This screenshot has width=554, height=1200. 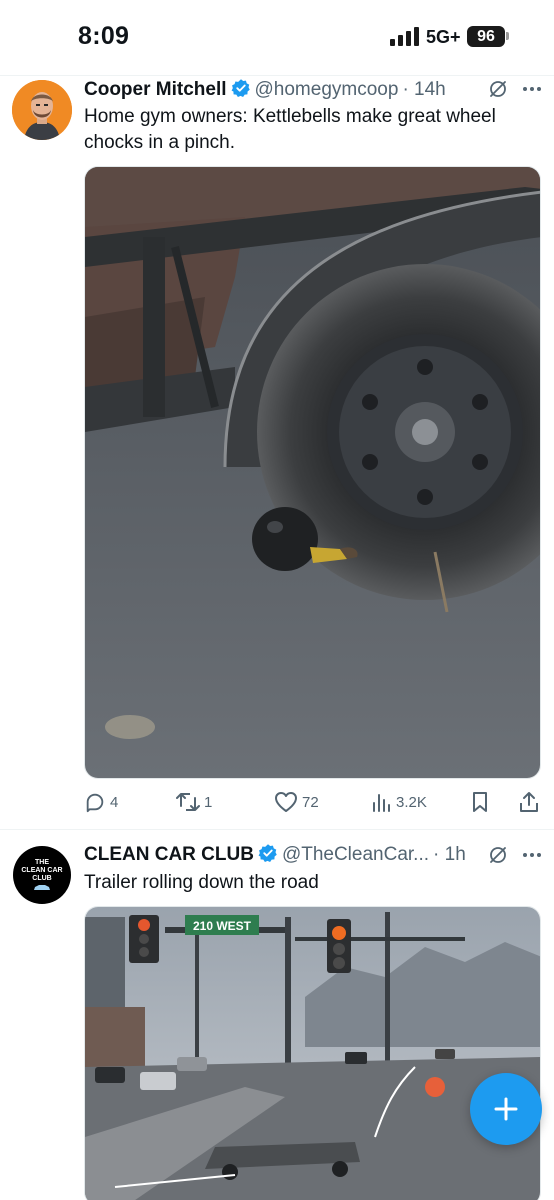 I want to click on tweet-header: CLEAN CAR CLUB @TheCleanCar... · 1h, so click(x=313, y=855).